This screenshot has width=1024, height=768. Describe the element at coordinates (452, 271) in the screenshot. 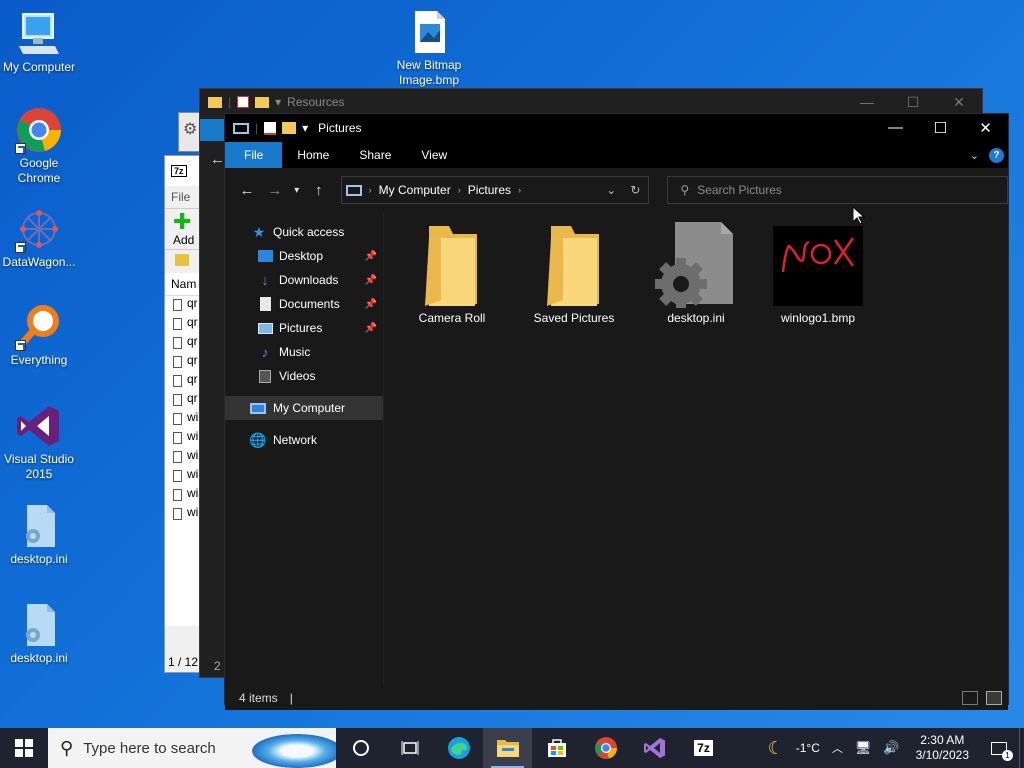

I see `file-item-camera-roll: Camera Roll` at that location.